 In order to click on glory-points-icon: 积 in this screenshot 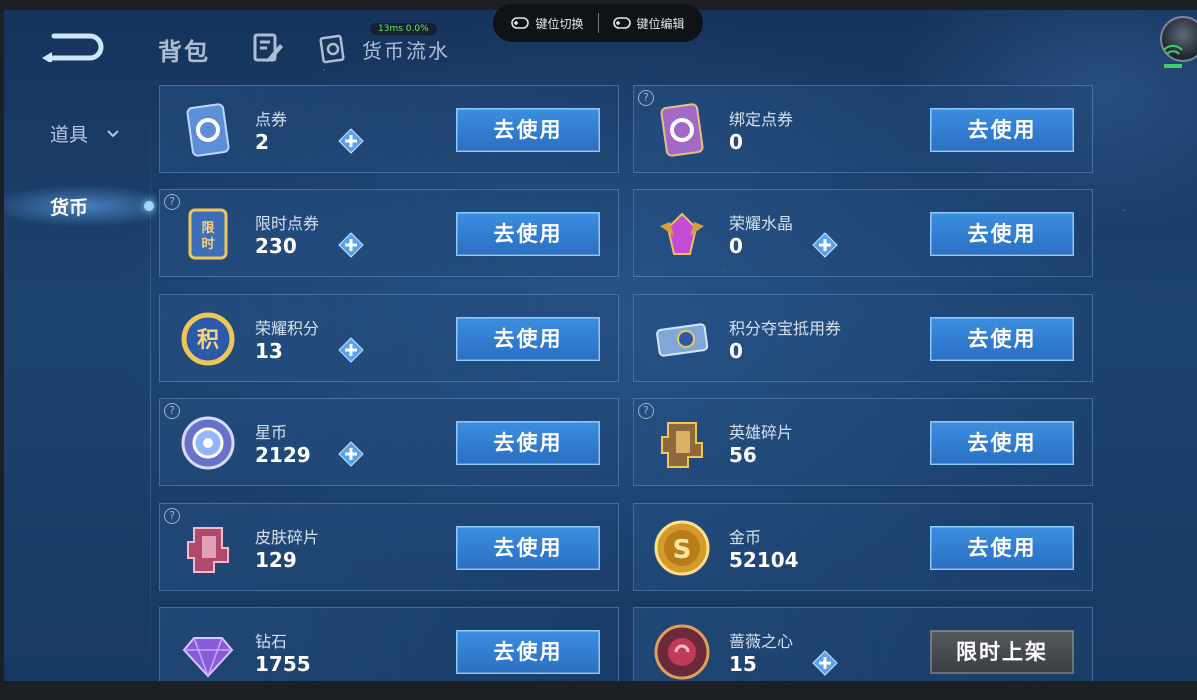, I will do `click(208, 339)`.